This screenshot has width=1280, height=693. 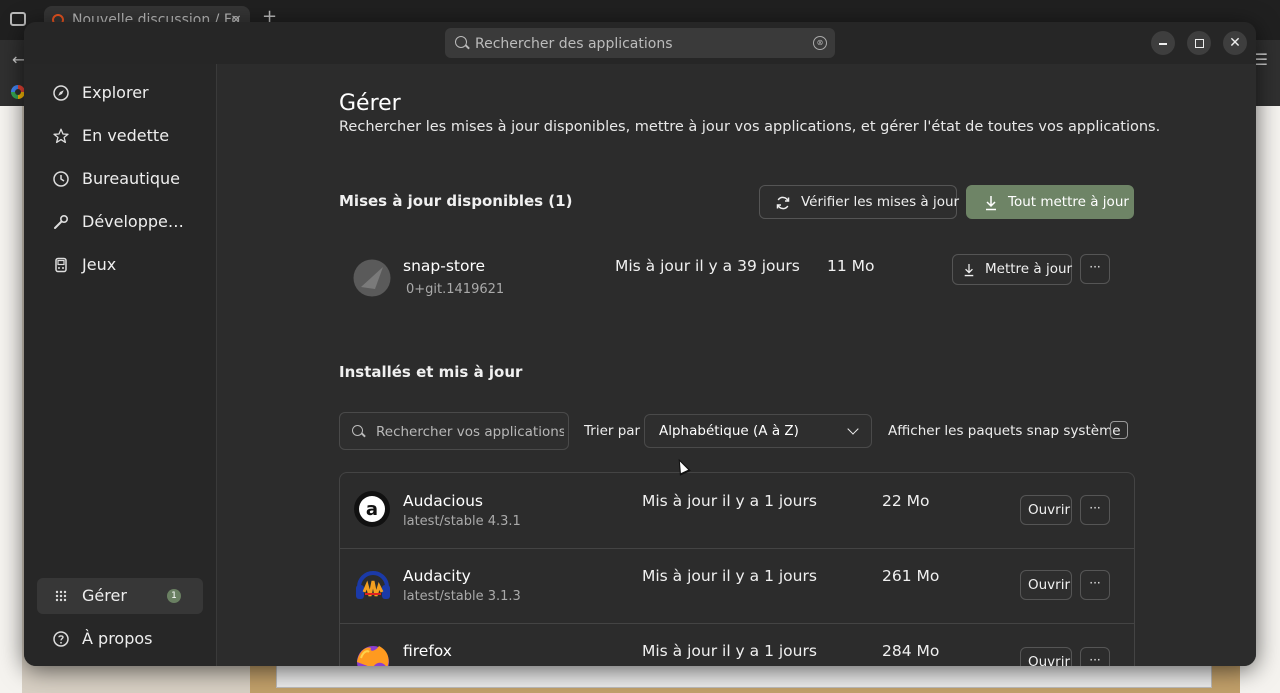 What do you see at coordinates (851, 266) in the screenshot?
I see `app-size: 11 Mo` at bounding box center [851, 266].